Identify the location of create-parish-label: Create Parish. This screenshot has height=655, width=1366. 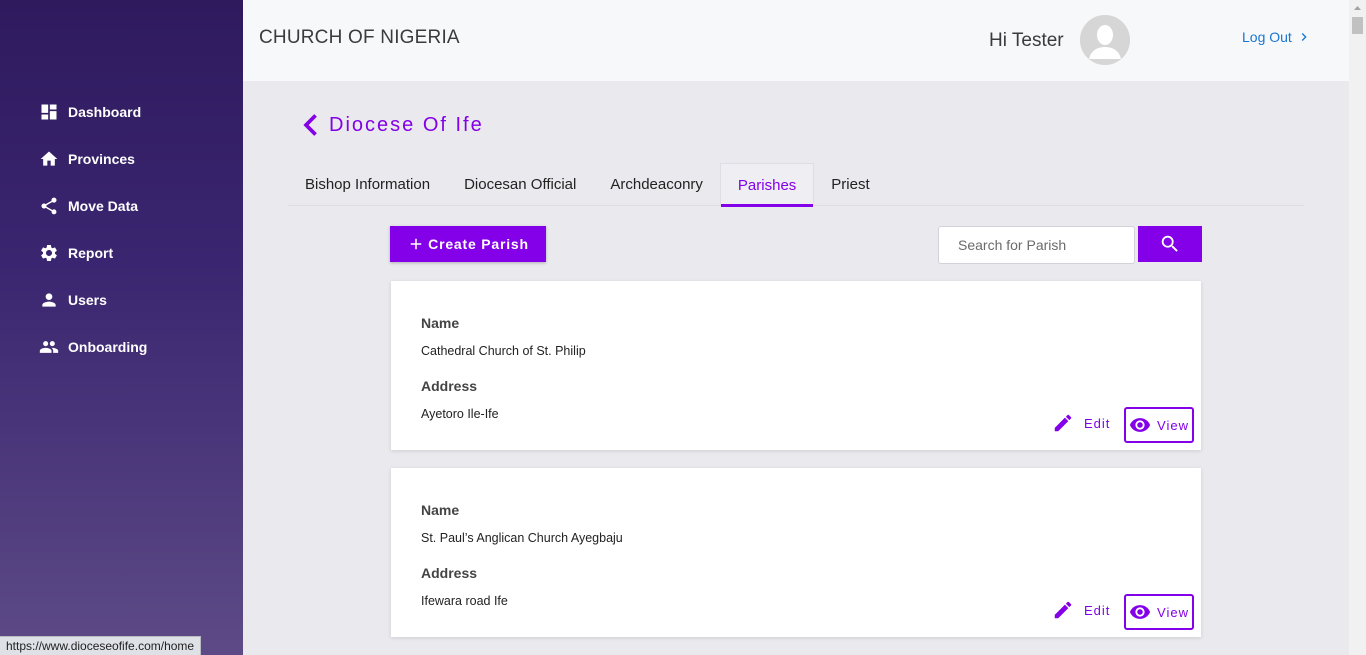
(478, 244).